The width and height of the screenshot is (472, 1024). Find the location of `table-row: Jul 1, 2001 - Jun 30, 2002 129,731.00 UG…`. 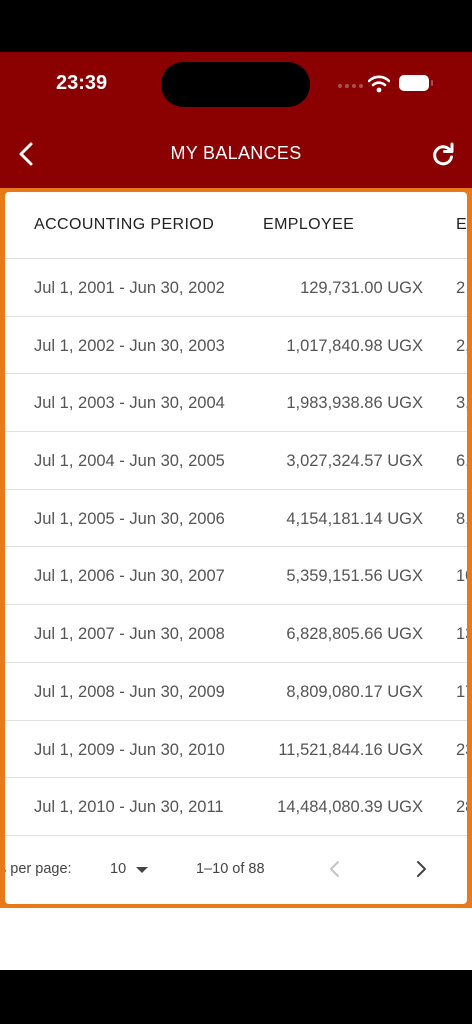

table-row: Jul 1, 2001 - Jun 30, 2002 129,731.00 UG… is located at coordinates (236, 288).